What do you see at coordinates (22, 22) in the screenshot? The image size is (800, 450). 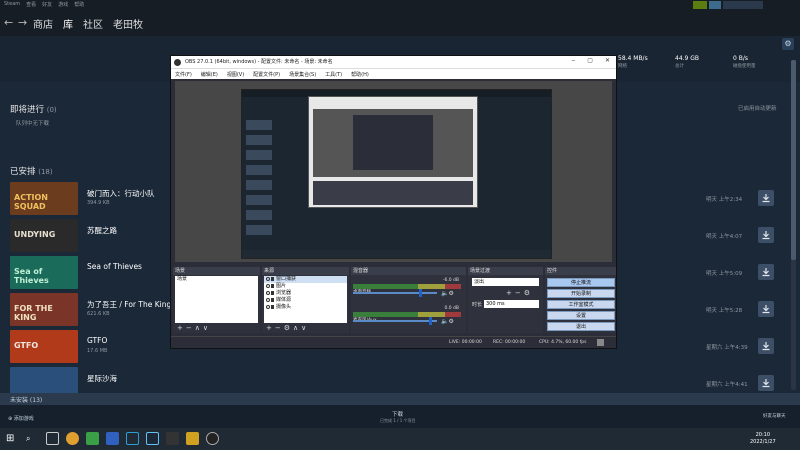 I see `forward-icon: →` at bounding box center [22, 22].